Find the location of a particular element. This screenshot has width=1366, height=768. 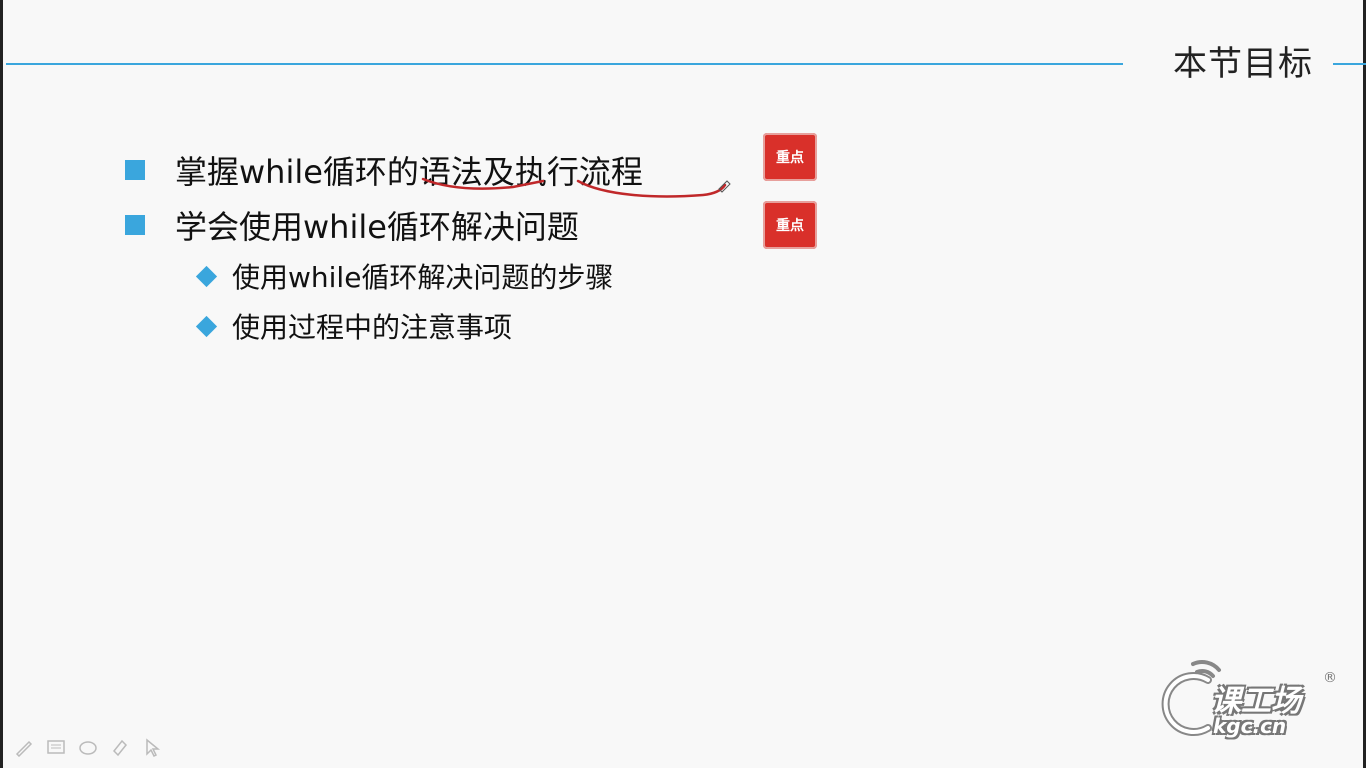

sub-bullet-item-2: 使用过程中的注意事项 is located at coordinates (354, 326).